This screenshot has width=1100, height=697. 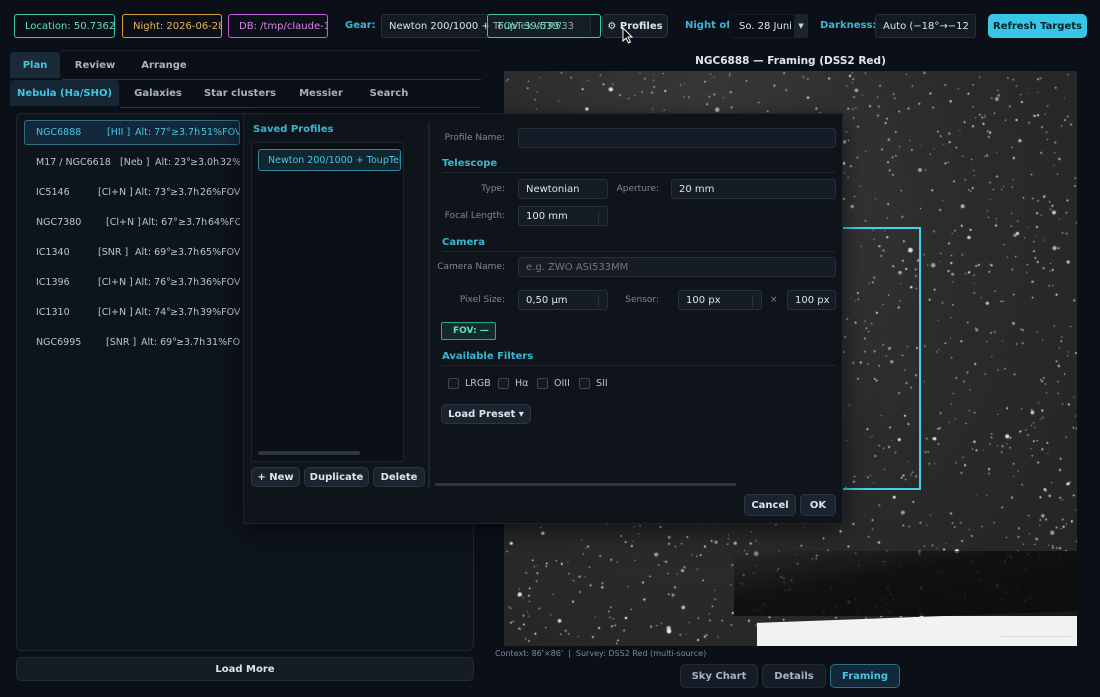 What do you see at coordinates (848, 25) in the screenshot?
I see `darkness-label: Darkness:` at bounding box center [848, 25].